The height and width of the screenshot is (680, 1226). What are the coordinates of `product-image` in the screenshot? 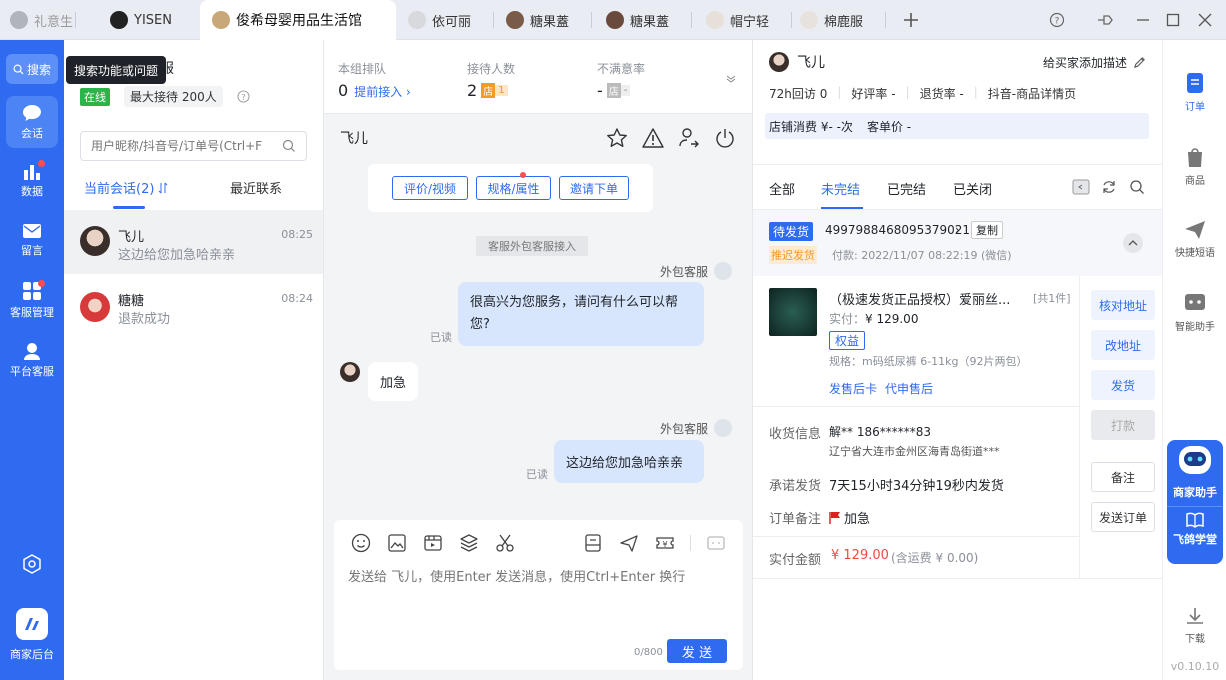 It's located at (793, 312).